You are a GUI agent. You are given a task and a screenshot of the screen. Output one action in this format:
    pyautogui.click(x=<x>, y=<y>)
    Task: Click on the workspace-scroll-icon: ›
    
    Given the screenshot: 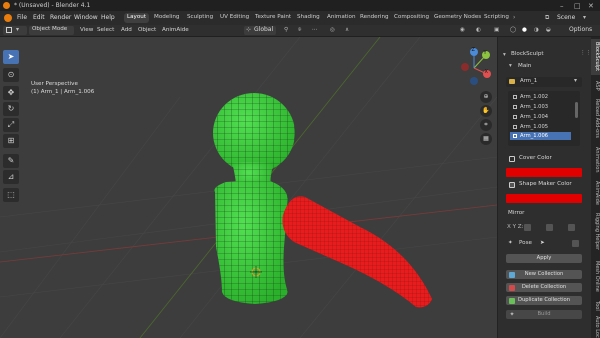 What is the action you would take?
    pyautogui.click(x=514, y=17)
    